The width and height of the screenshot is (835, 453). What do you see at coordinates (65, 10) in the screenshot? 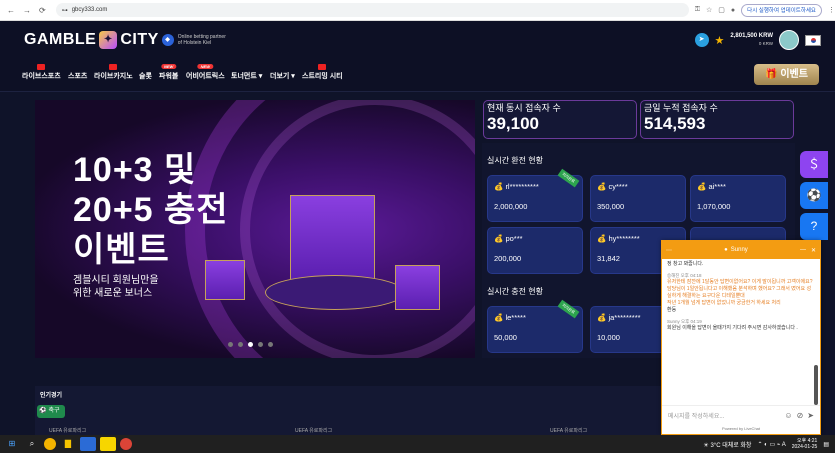
I see `site-info-icon: ⊶` at bounding box center [65, 10].